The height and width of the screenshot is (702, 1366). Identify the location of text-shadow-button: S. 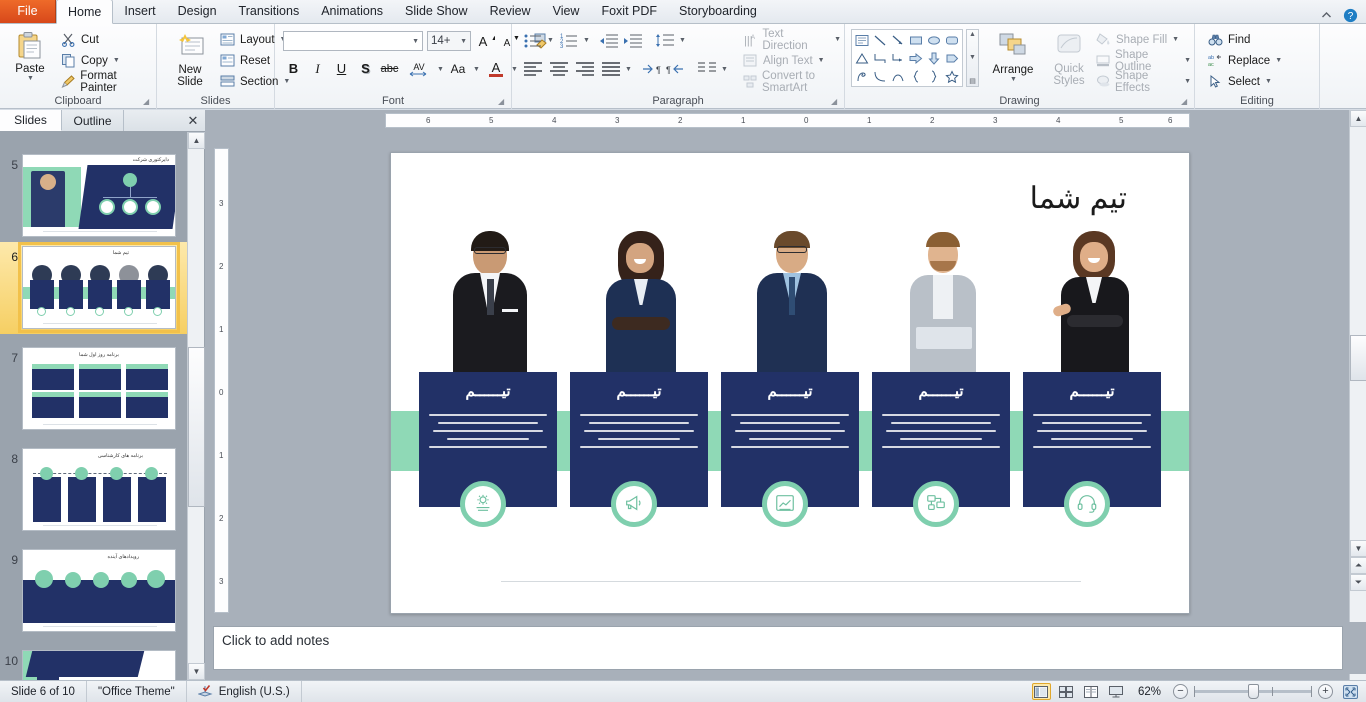
(365, 68).